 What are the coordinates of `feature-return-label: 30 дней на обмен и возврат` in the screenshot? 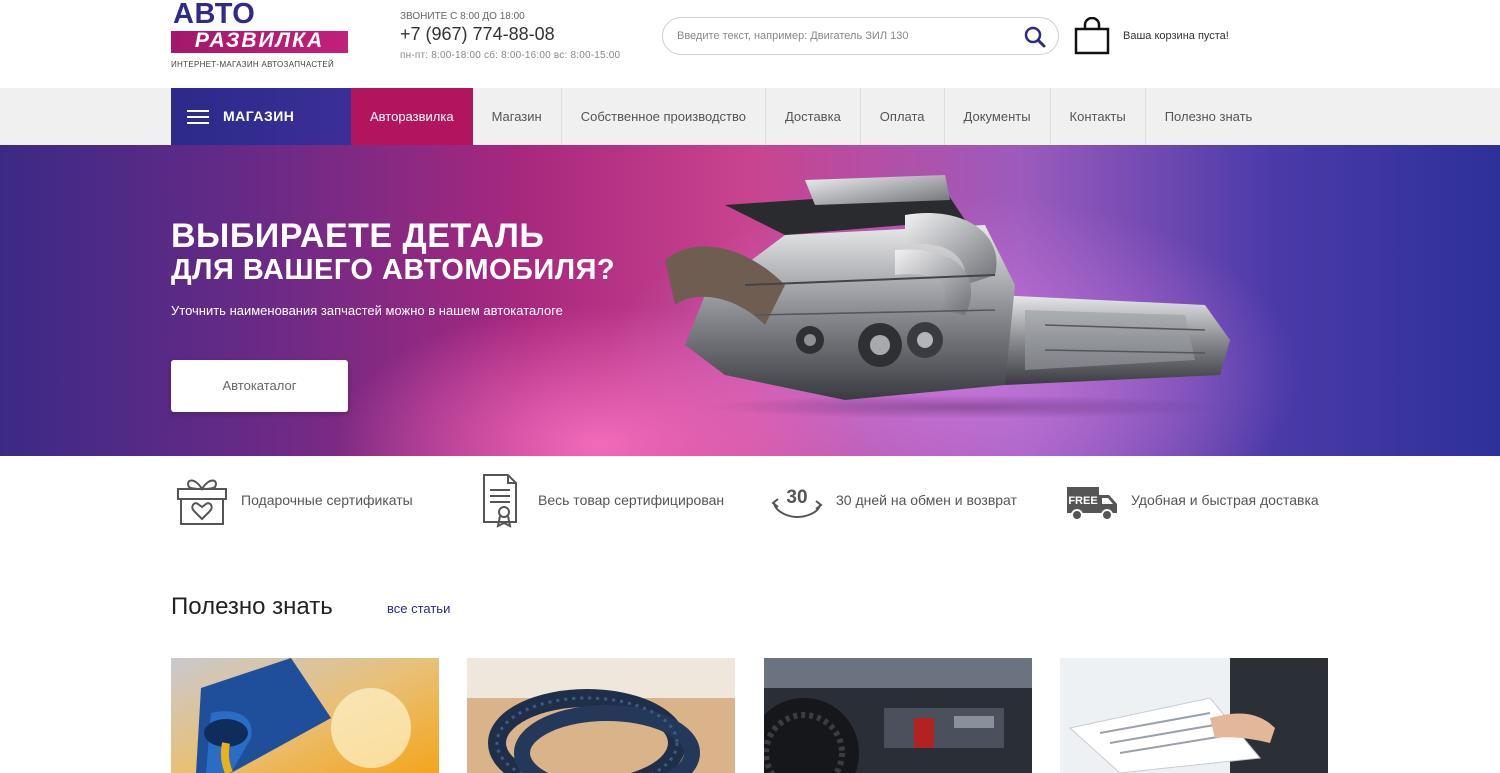 It's located at (926, 500).